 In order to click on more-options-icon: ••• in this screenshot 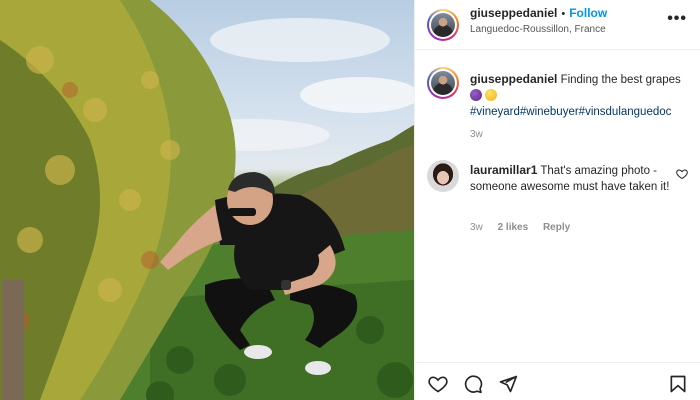, I will do `click(677, 19)`.